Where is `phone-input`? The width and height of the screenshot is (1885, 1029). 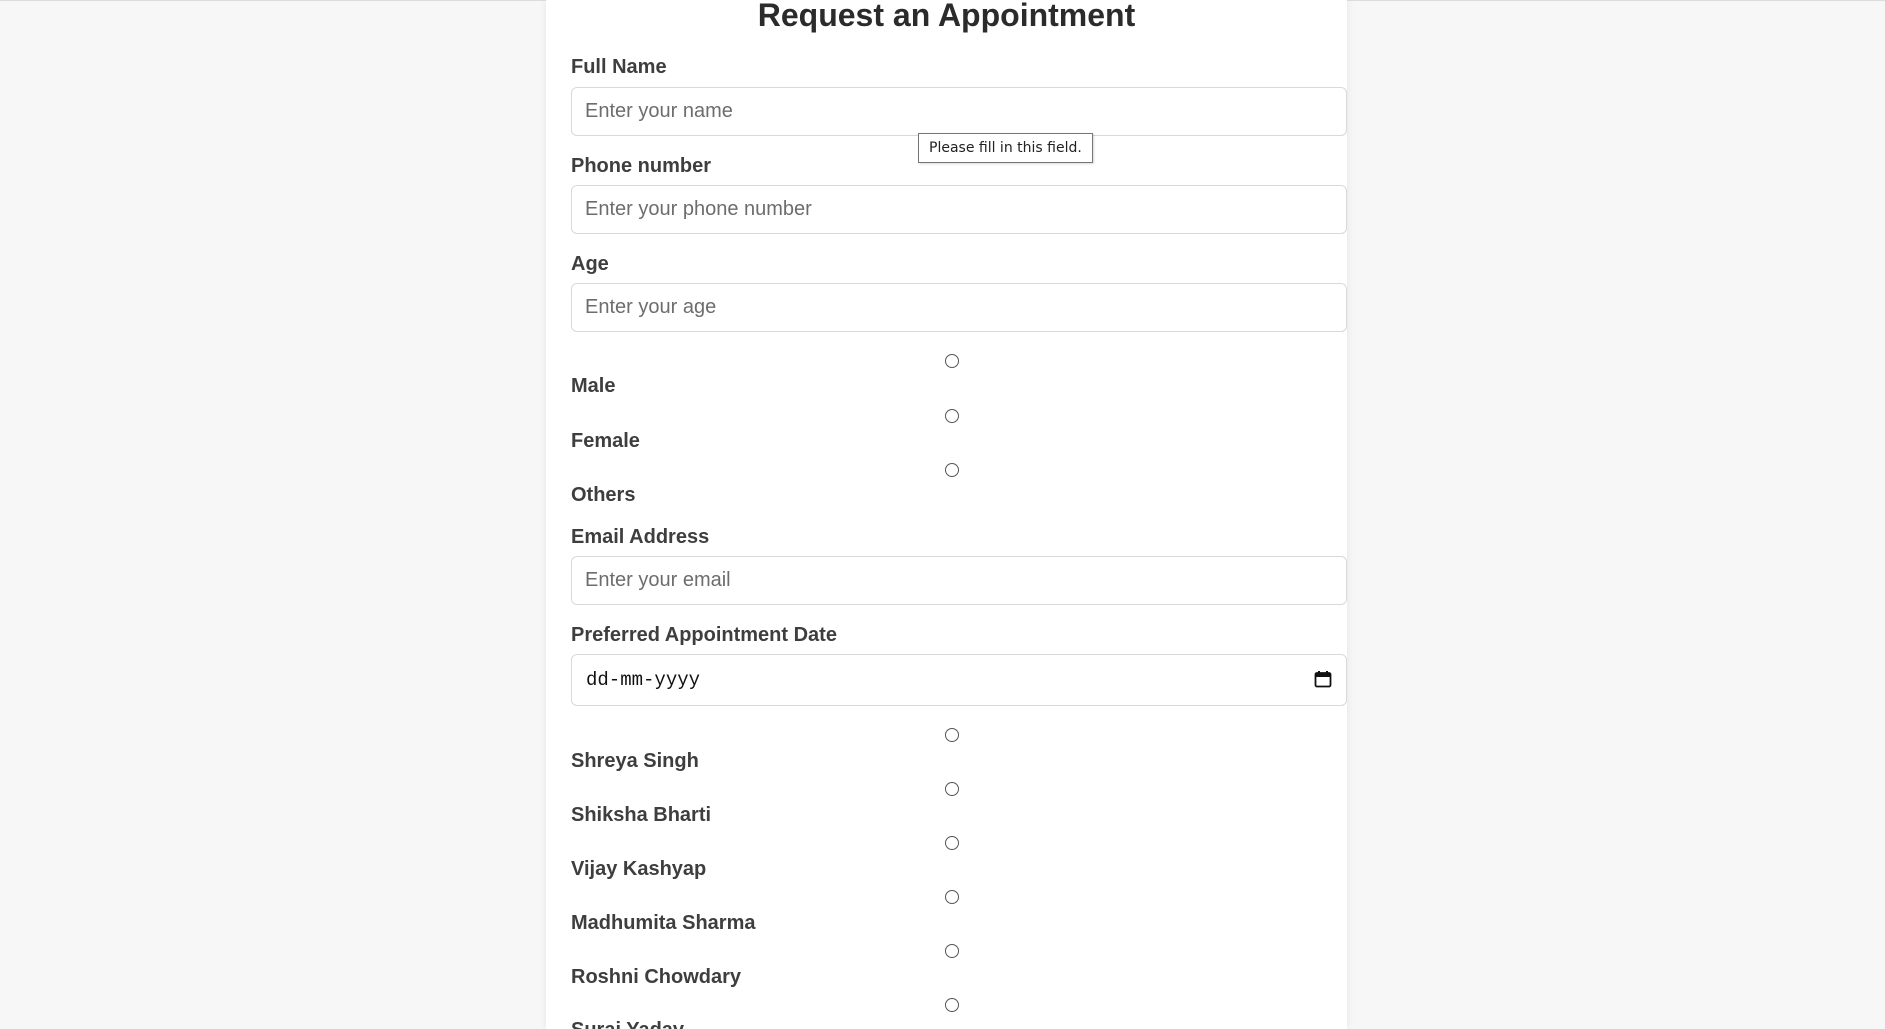
phone-input is located at coordinates (959, 209).